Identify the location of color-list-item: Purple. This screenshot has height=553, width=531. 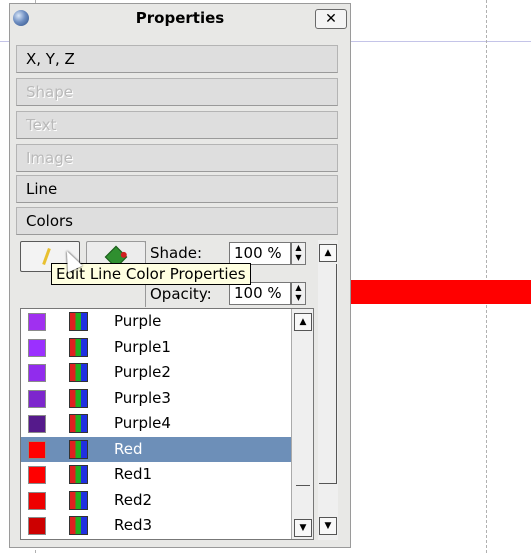
(156, 321).